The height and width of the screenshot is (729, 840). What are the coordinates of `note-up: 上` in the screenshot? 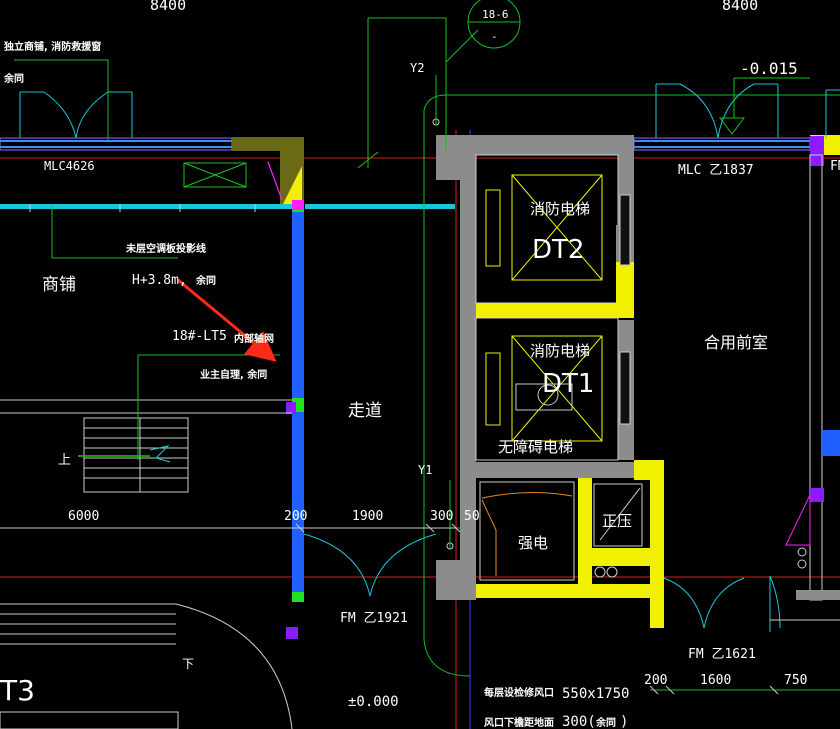 It's located at (64, 460).